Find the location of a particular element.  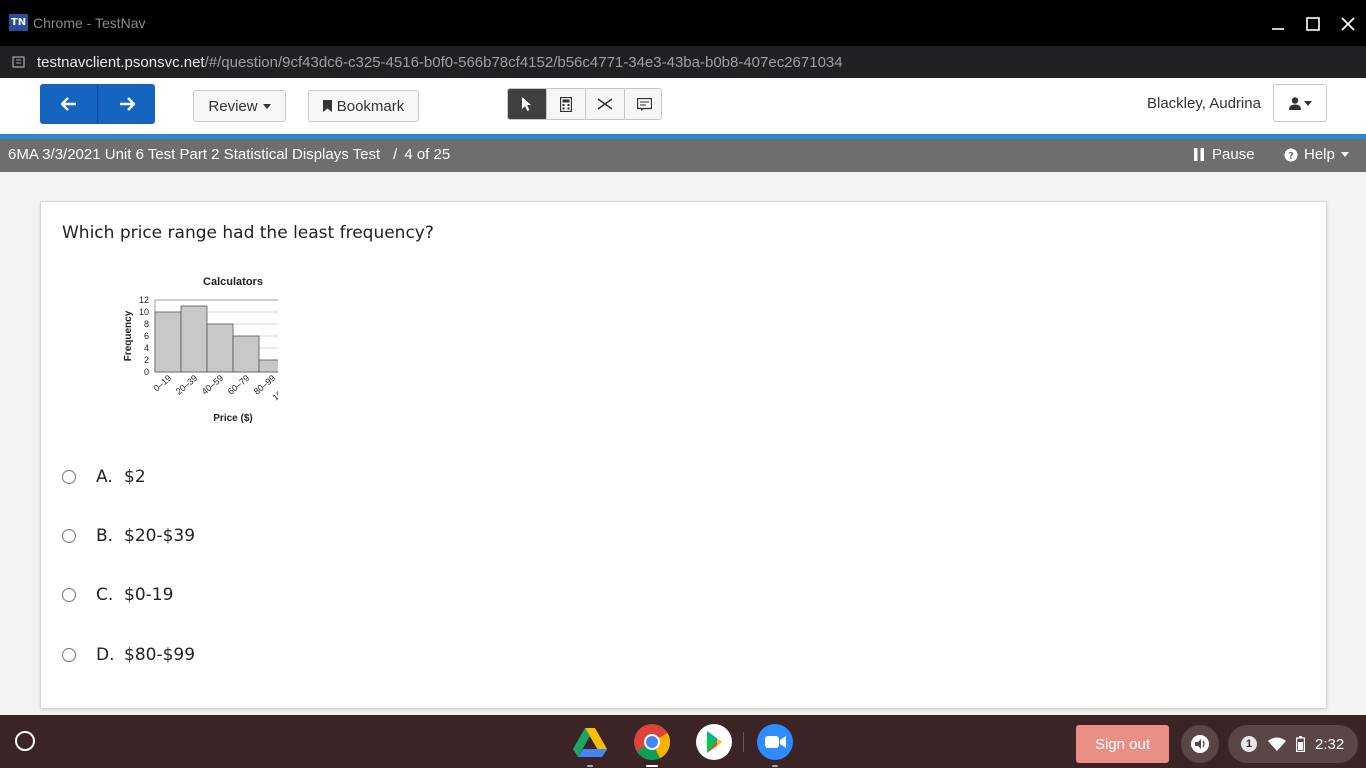

audio-tray-button is located at coordinates (1200, 744).